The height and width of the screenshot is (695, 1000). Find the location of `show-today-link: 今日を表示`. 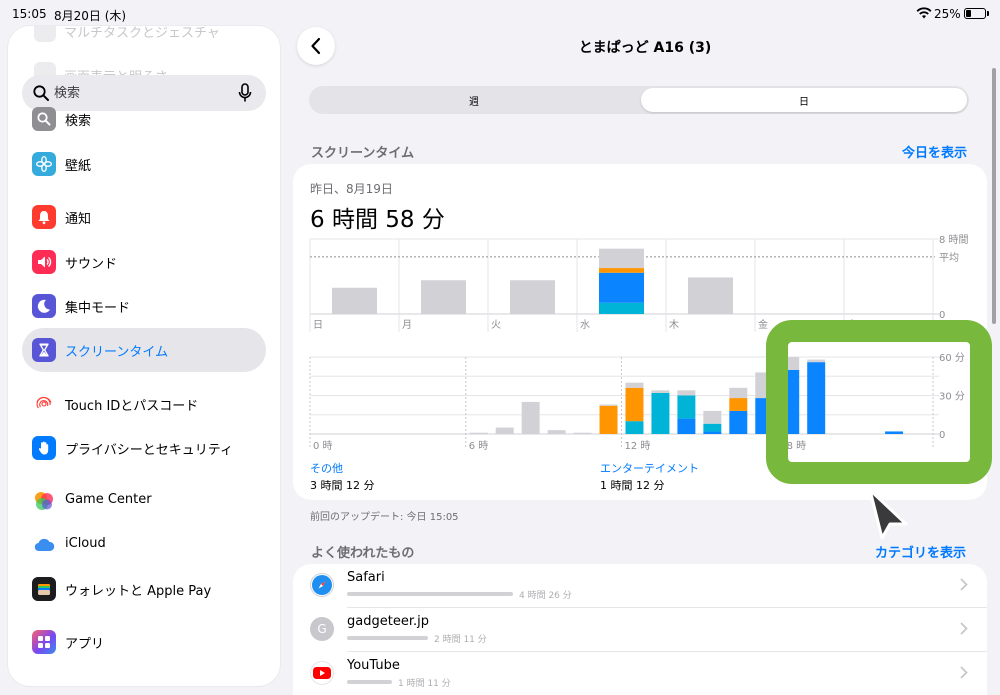

show-today-link: 今日を表示 is located at coordinates (934, 151).